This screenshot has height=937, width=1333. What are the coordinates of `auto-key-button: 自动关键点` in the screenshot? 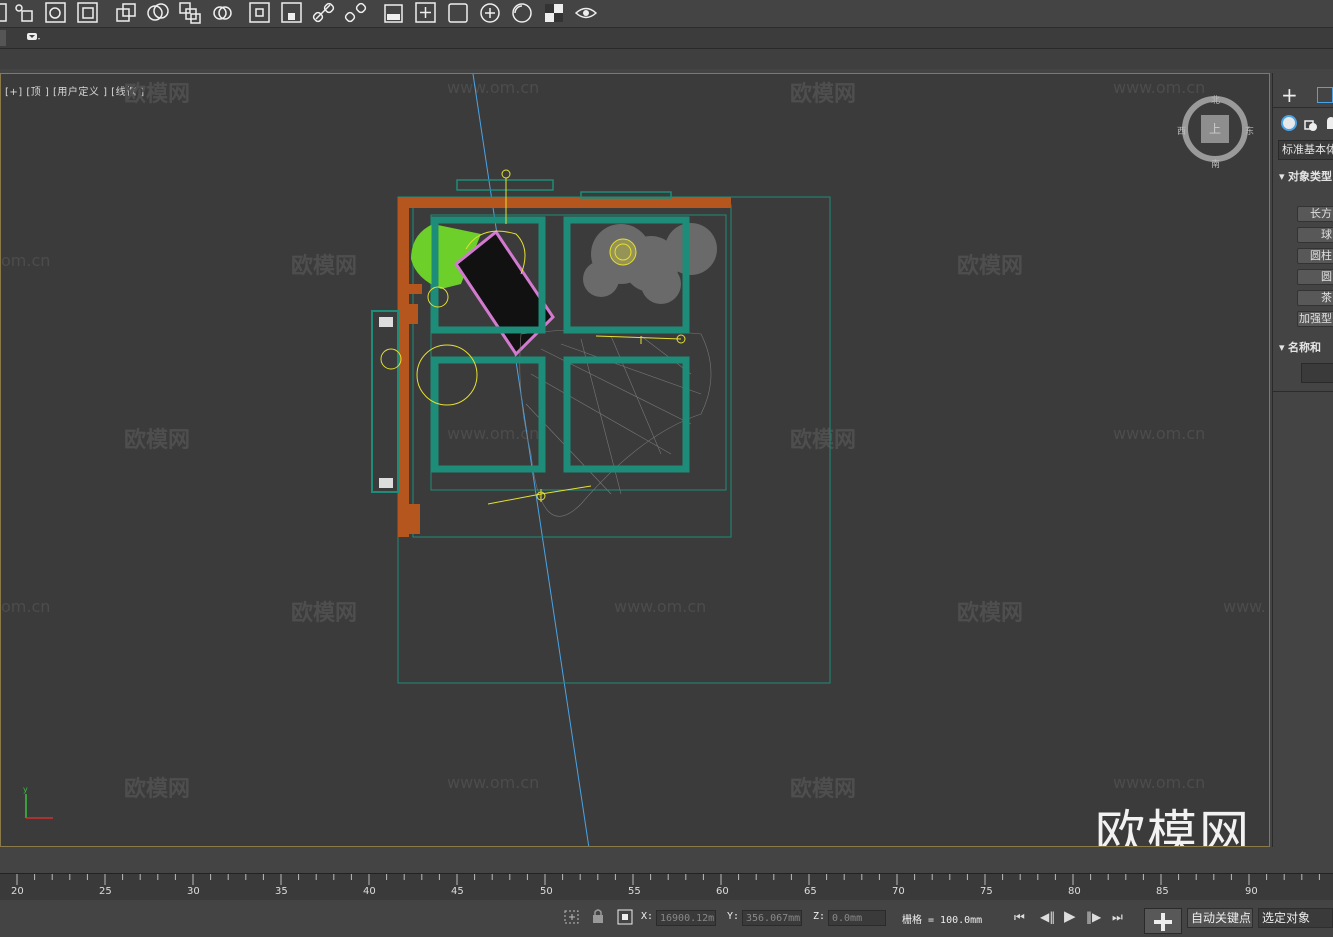 It's located at (1220, 918).